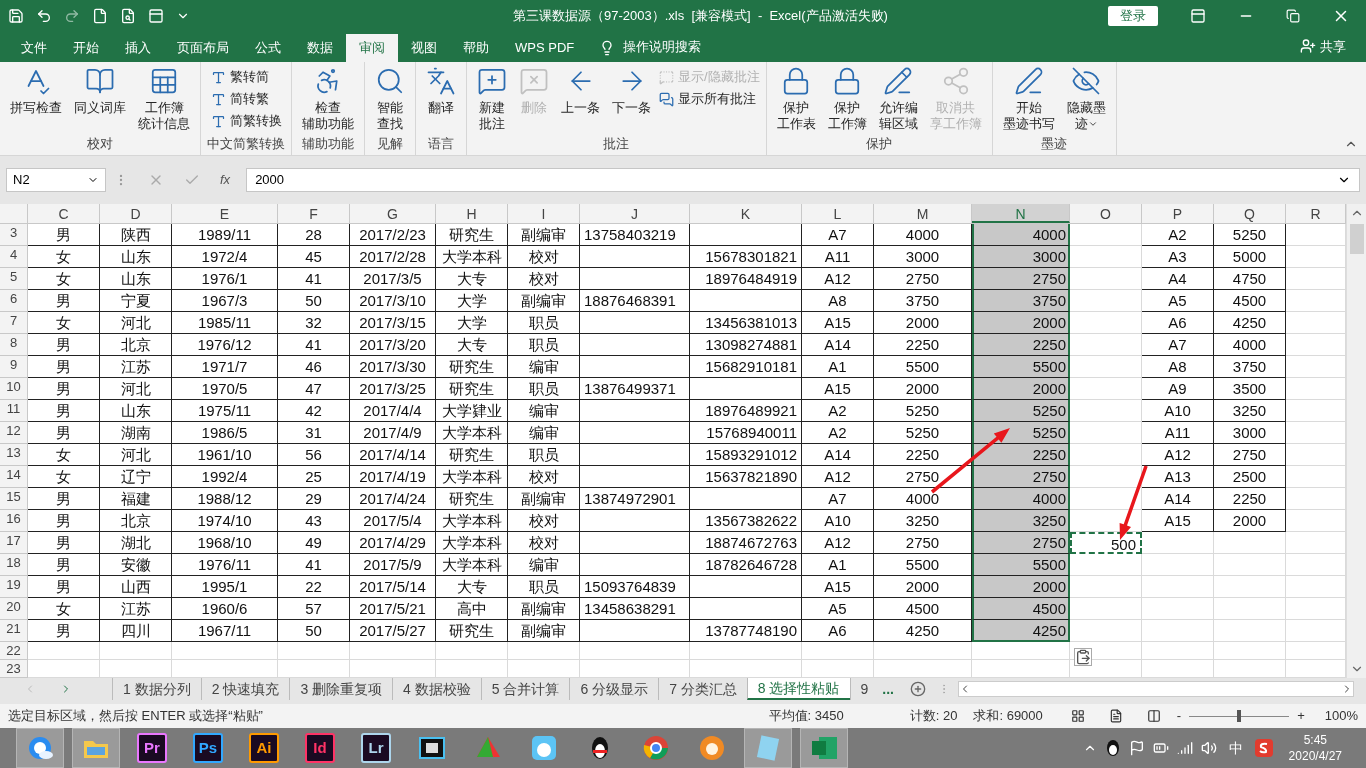 Image resolution: width=1366 pixels, height=768 pixels. I want to click on ribbon-button: 上一条, so click(580, 91).